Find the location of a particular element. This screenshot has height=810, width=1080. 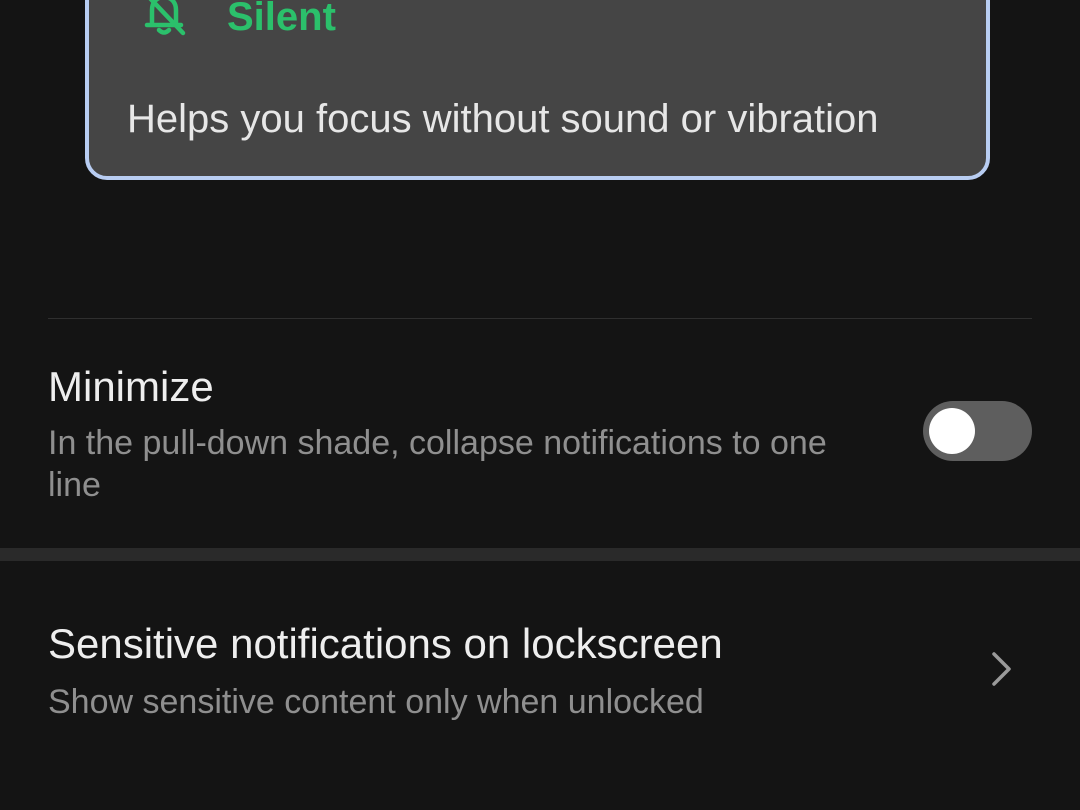

silent-option-header: Silent is located at coordinates (236, 20).